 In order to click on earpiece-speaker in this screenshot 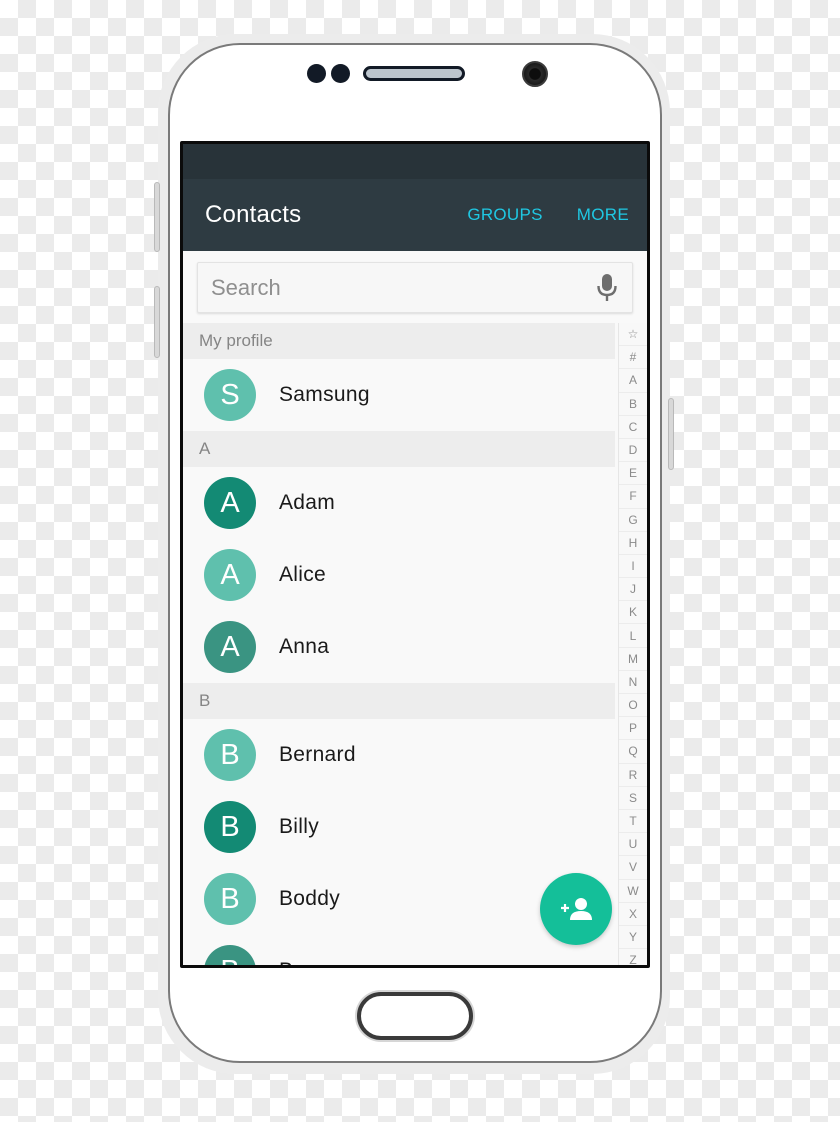, I will do `click(414, 73)`.